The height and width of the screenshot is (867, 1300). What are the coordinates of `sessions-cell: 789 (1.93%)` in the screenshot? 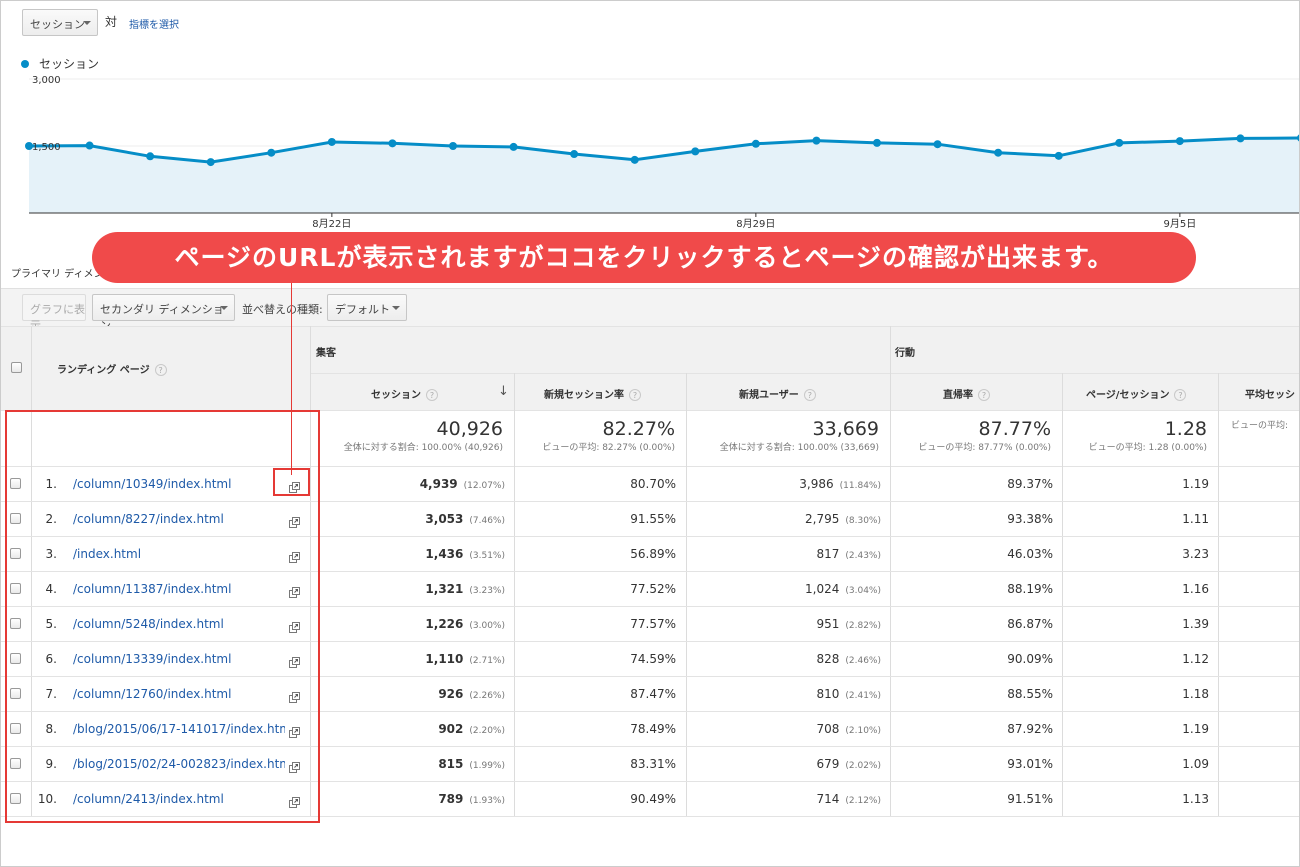 It's located at (408, 799).